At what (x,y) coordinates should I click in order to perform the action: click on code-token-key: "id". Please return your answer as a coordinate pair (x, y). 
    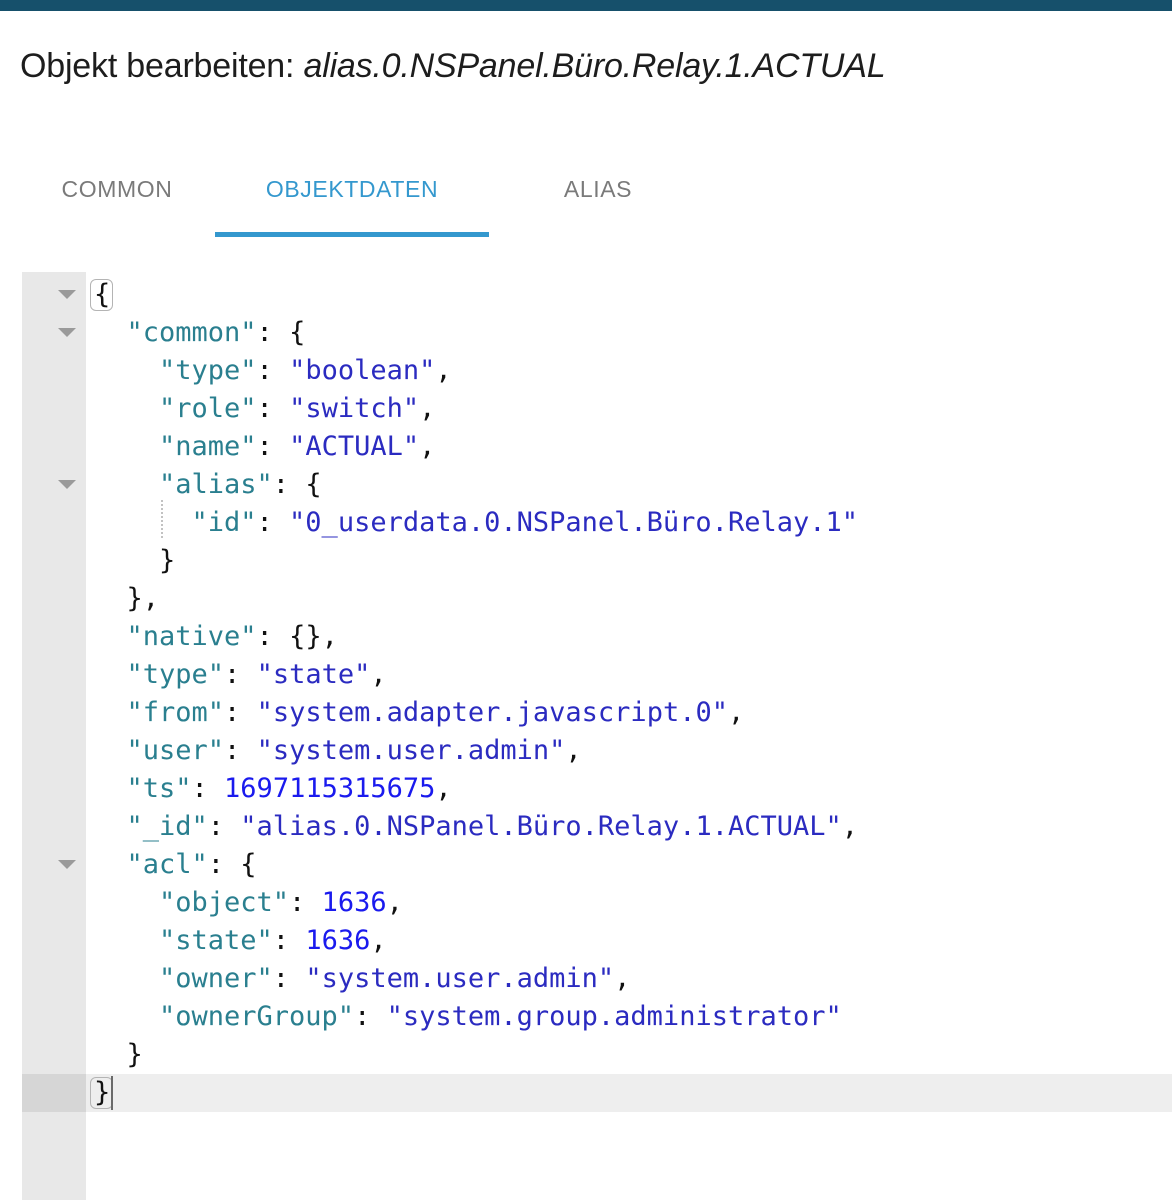
    Looking at the image, I should click on (224, 522).